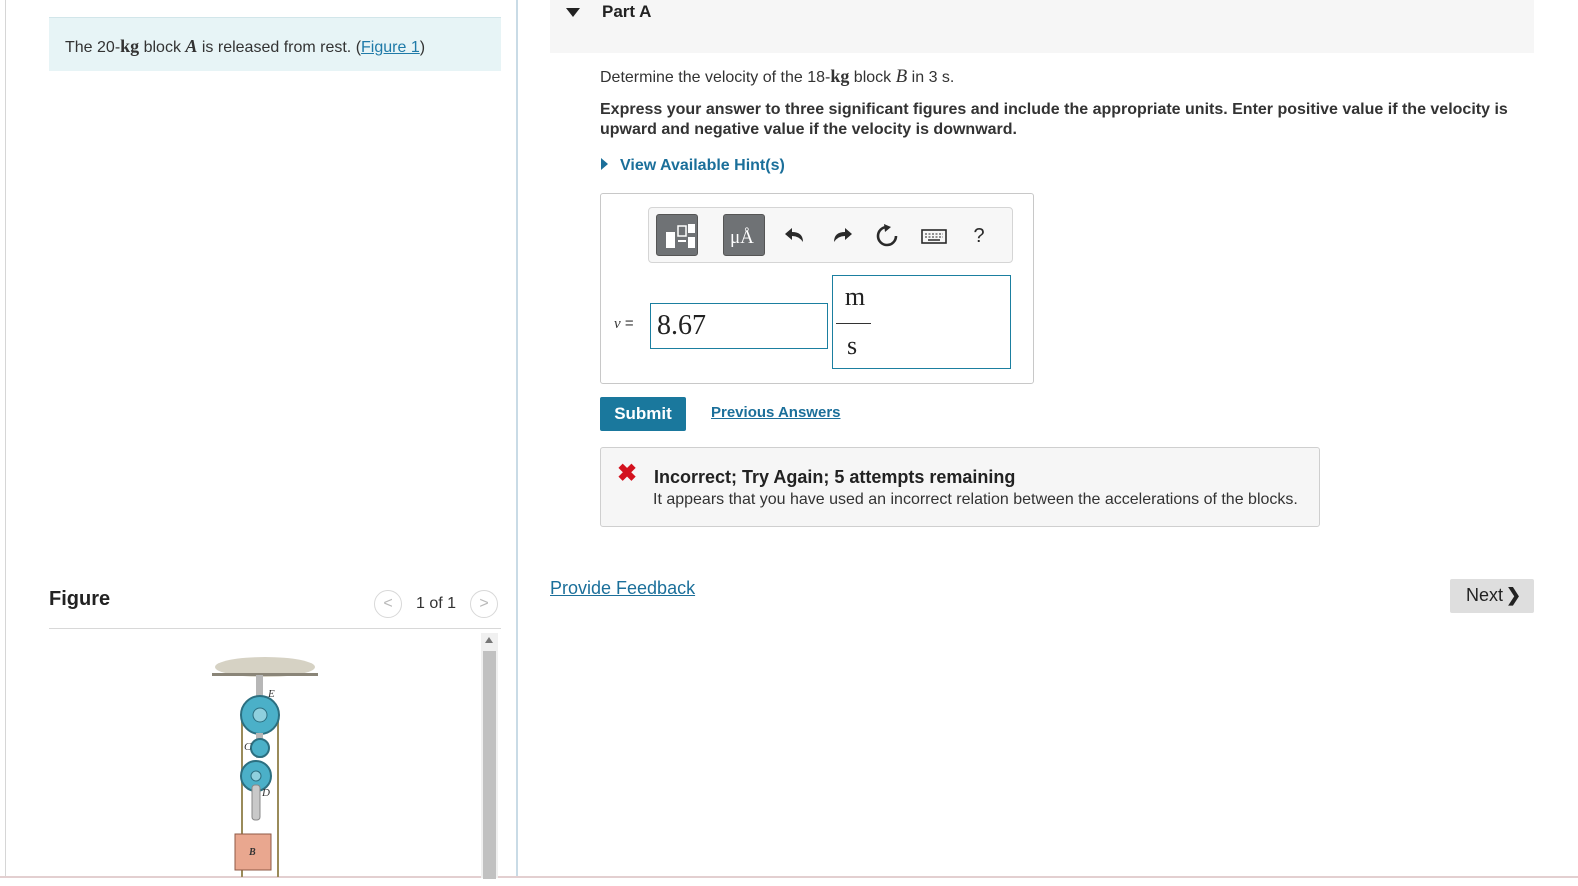 The image size is (1578, 886). I want to click on scroll-up-arrow, so click(489, 640).